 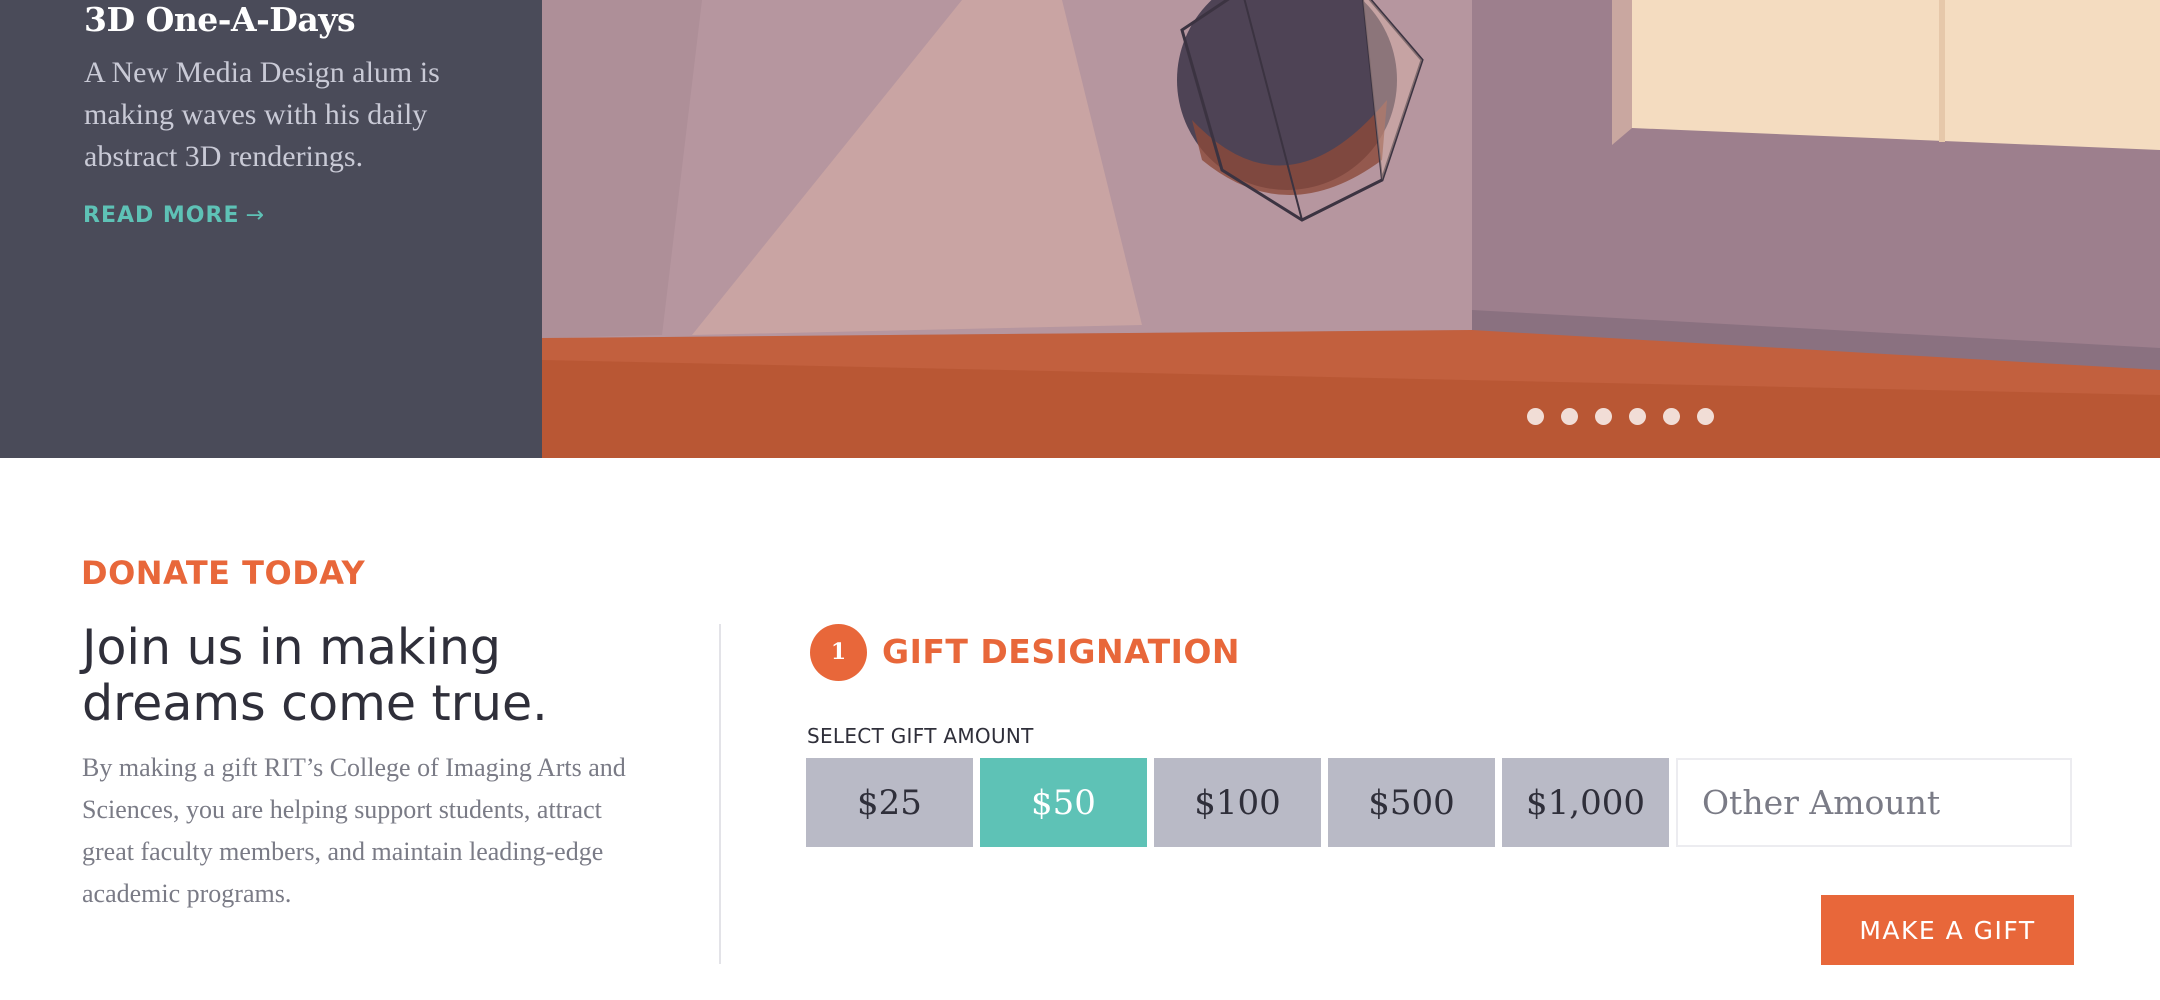 I want to click on arrow-right-icon: →, so click(x=255, y=215).